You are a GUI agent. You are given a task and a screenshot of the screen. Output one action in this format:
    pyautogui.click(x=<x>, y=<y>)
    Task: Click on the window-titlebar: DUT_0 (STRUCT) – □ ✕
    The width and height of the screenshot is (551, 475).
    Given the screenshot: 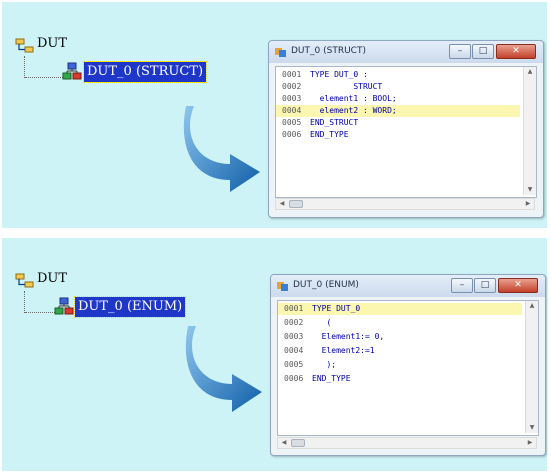 What is the action you would take?
    pyautogui.click(x=406, y=52)
    